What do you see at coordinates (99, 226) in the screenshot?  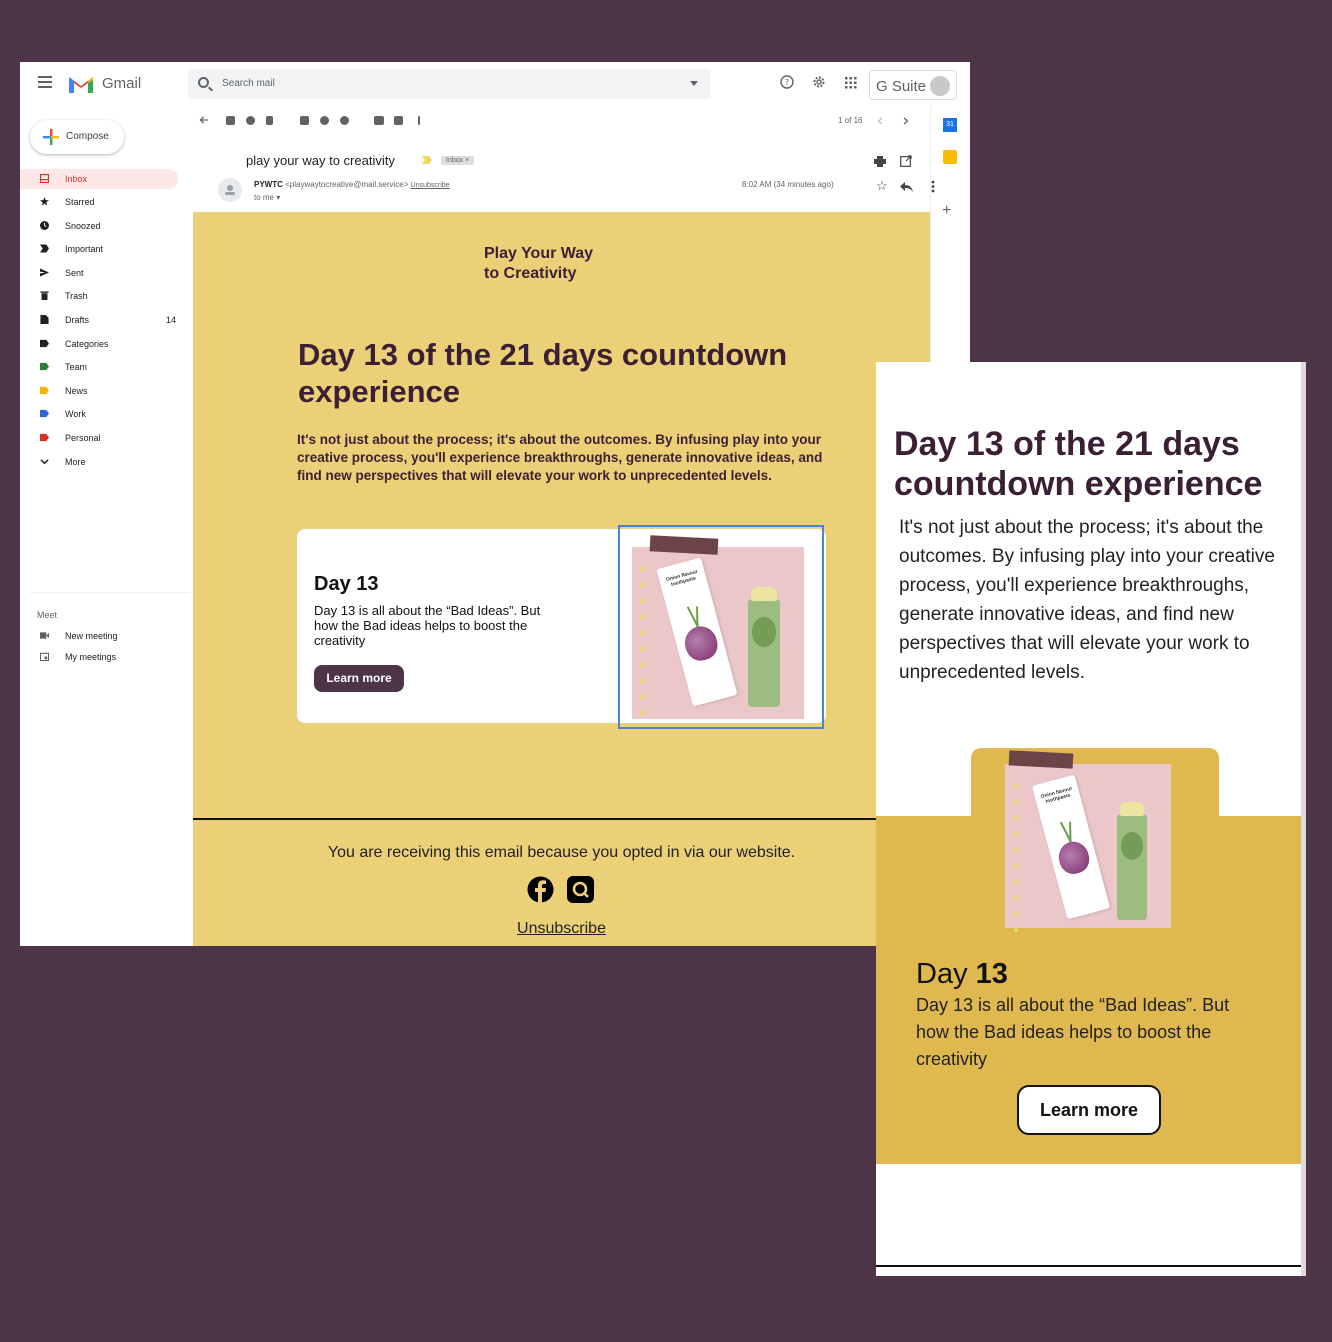 I see `sidebar-item-snoozed: Snoozed` at bounding box center [99, 226].